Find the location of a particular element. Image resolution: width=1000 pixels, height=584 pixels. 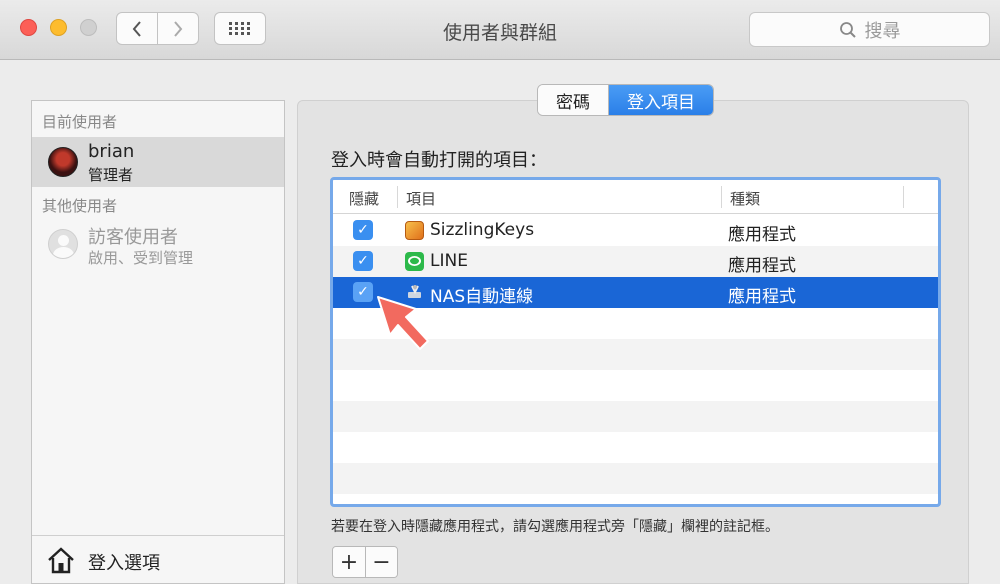

login-options-item: 登入選項 is located at coordinates (158, 559).